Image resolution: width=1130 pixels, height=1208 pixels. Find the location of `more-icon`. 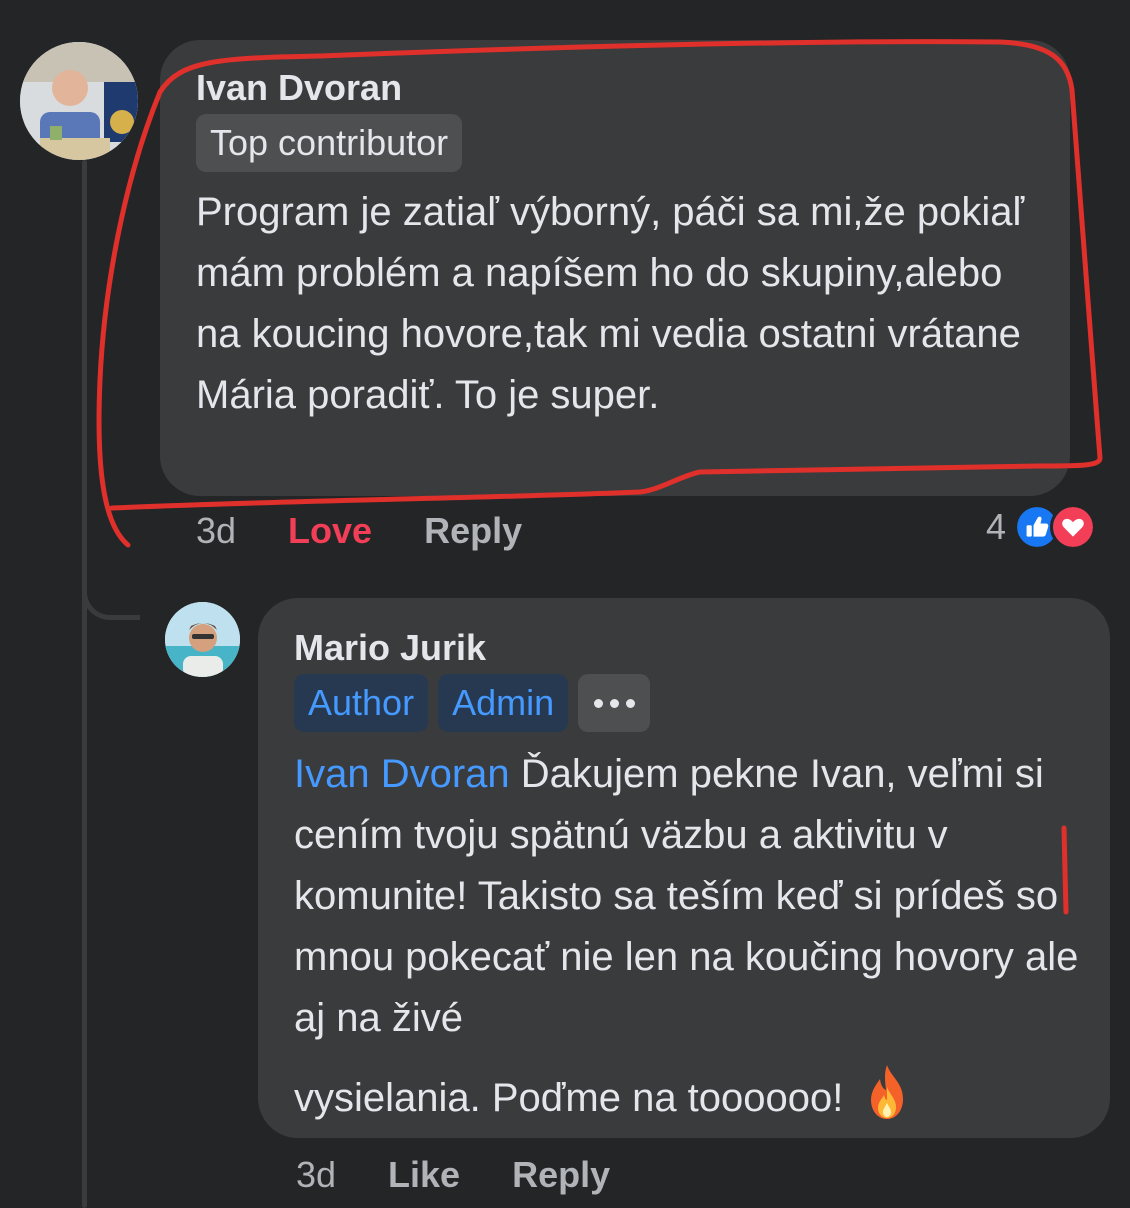

more-icon is located at coordinates (614, 703).